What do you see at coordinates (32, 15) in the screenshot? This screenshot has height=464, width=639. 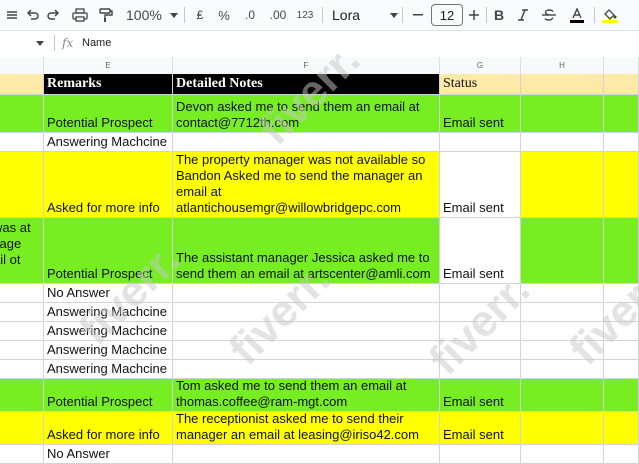 I see `undo-icon` at bounding box center [32, 15].